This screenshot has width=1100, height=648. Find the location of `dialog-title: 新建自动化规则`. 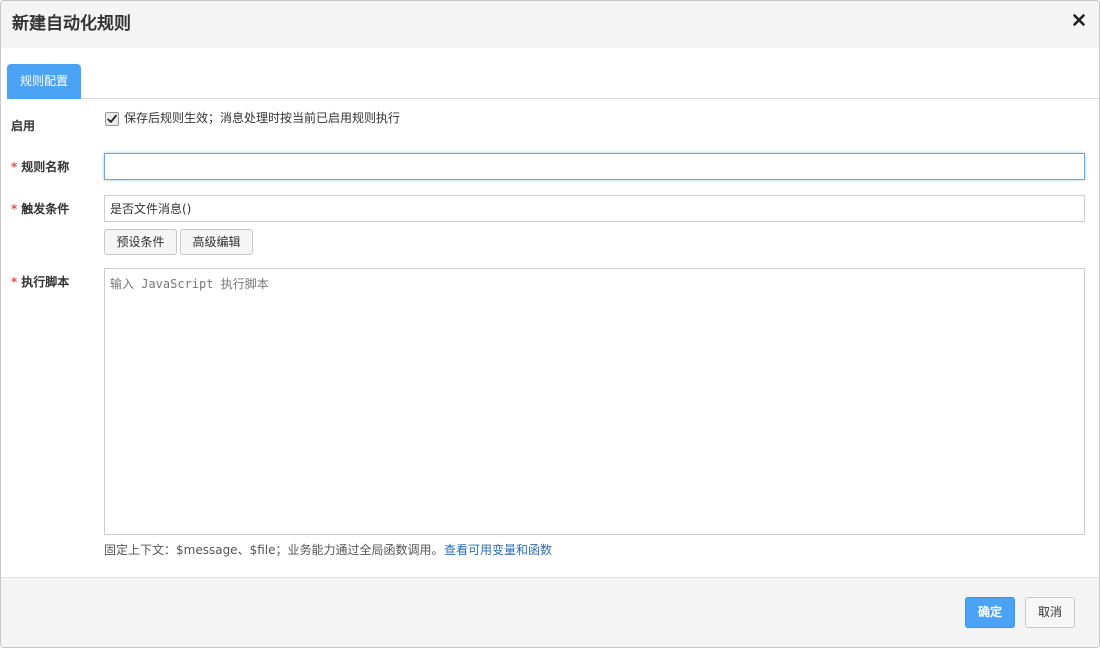

dialog-title: 新建自动化规则 is located at coordinates (71, 24).